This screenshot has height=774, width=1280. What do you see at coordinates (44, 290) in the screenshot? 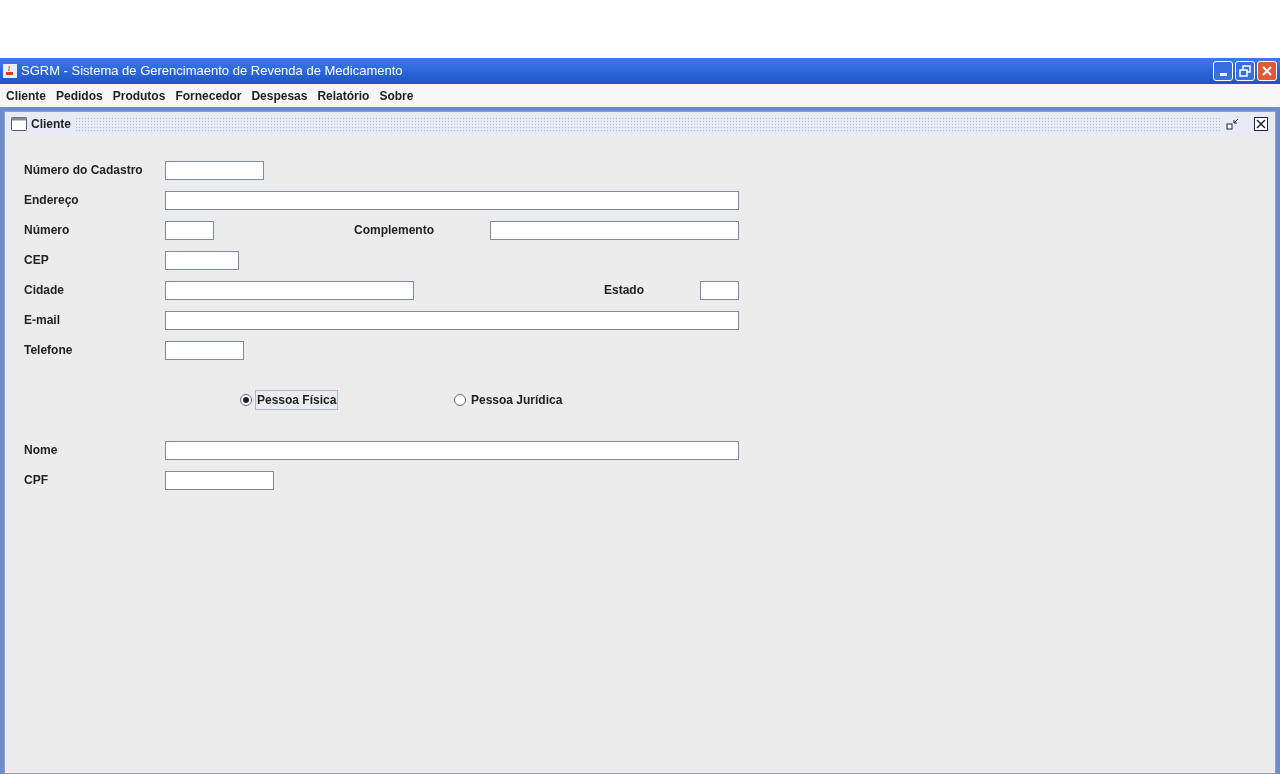
I see `field-label: Cidade` at bounding box center [44, 290].